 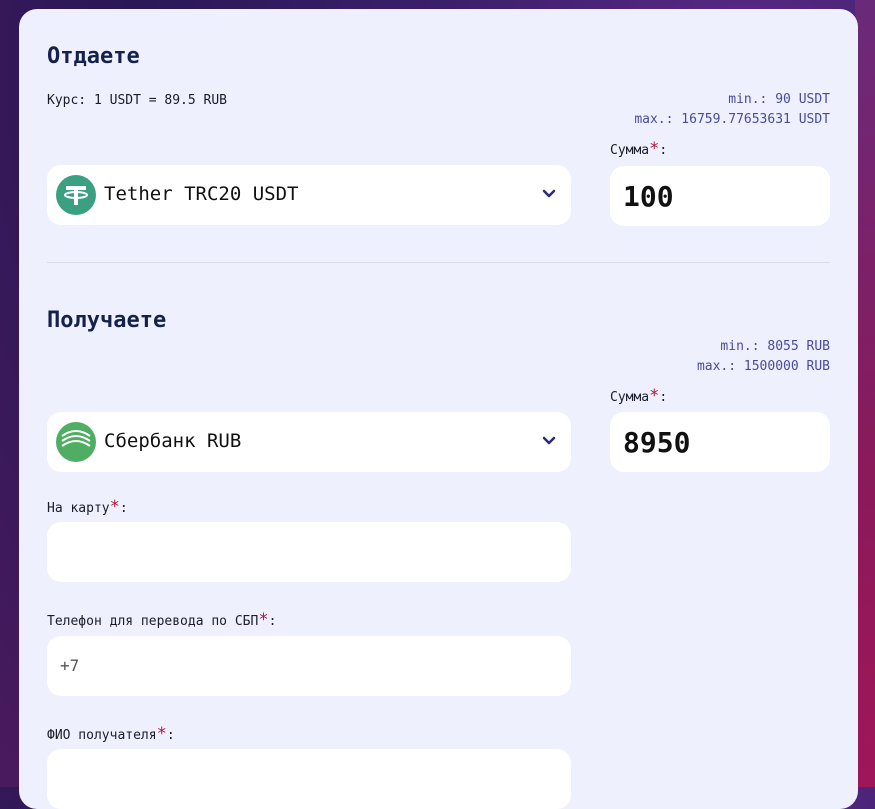 I want to click on recipient-name-label: ФИО получателя*:, so click(x=111, y=734).